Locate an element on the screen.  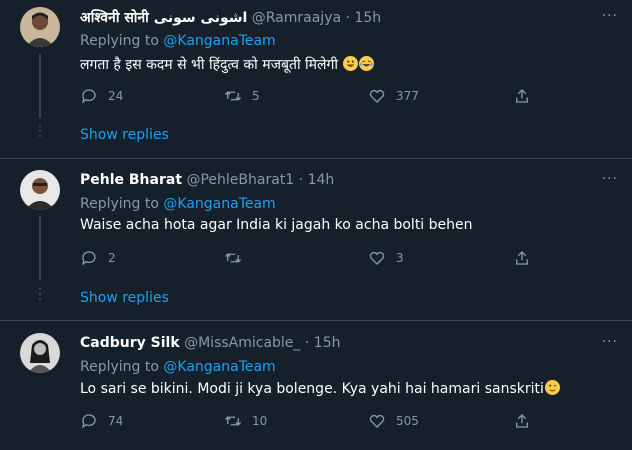
winking-face-emoji is located at coordinates (552, 387).